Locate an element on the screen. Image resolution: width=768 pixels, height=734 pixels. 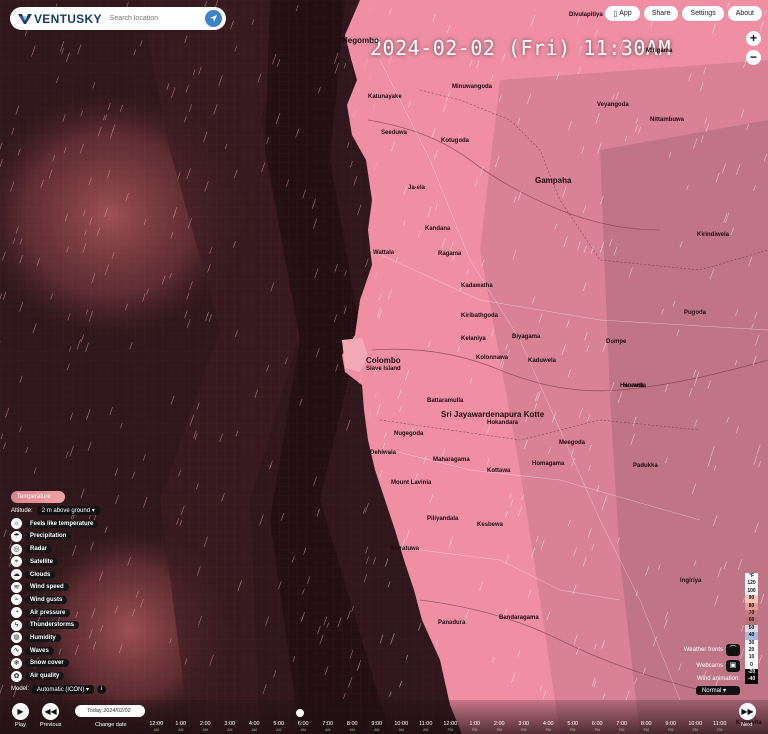
layer-item: ≋ Wind speed is located at coordinates (58, 587).